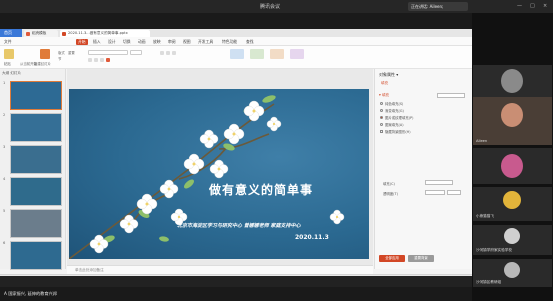 The width and height of the screenshot is (553, 301). Describe the element at coordinates (512, 240) in the screenshot. I see `video-tile: 沙河镇学府家实验学校` at that location.